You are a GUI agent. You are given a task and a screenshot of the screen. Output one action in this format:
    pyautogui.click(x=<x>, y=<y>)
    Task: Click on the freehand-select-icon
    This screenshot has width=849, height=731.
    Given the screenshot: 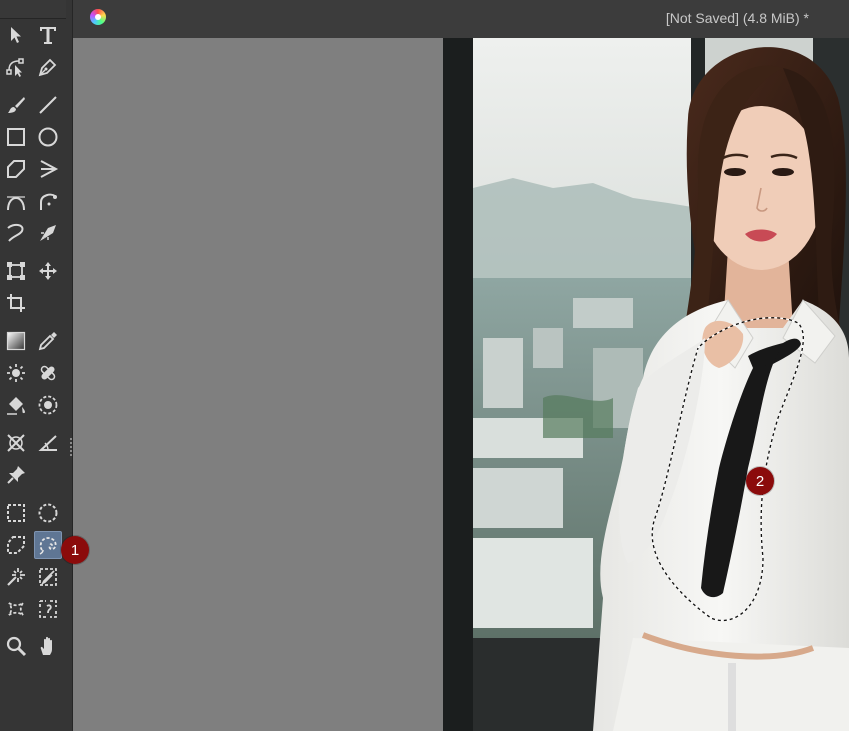 What is the action you would take?
    pyautogui.click(x=48, y=546)
    